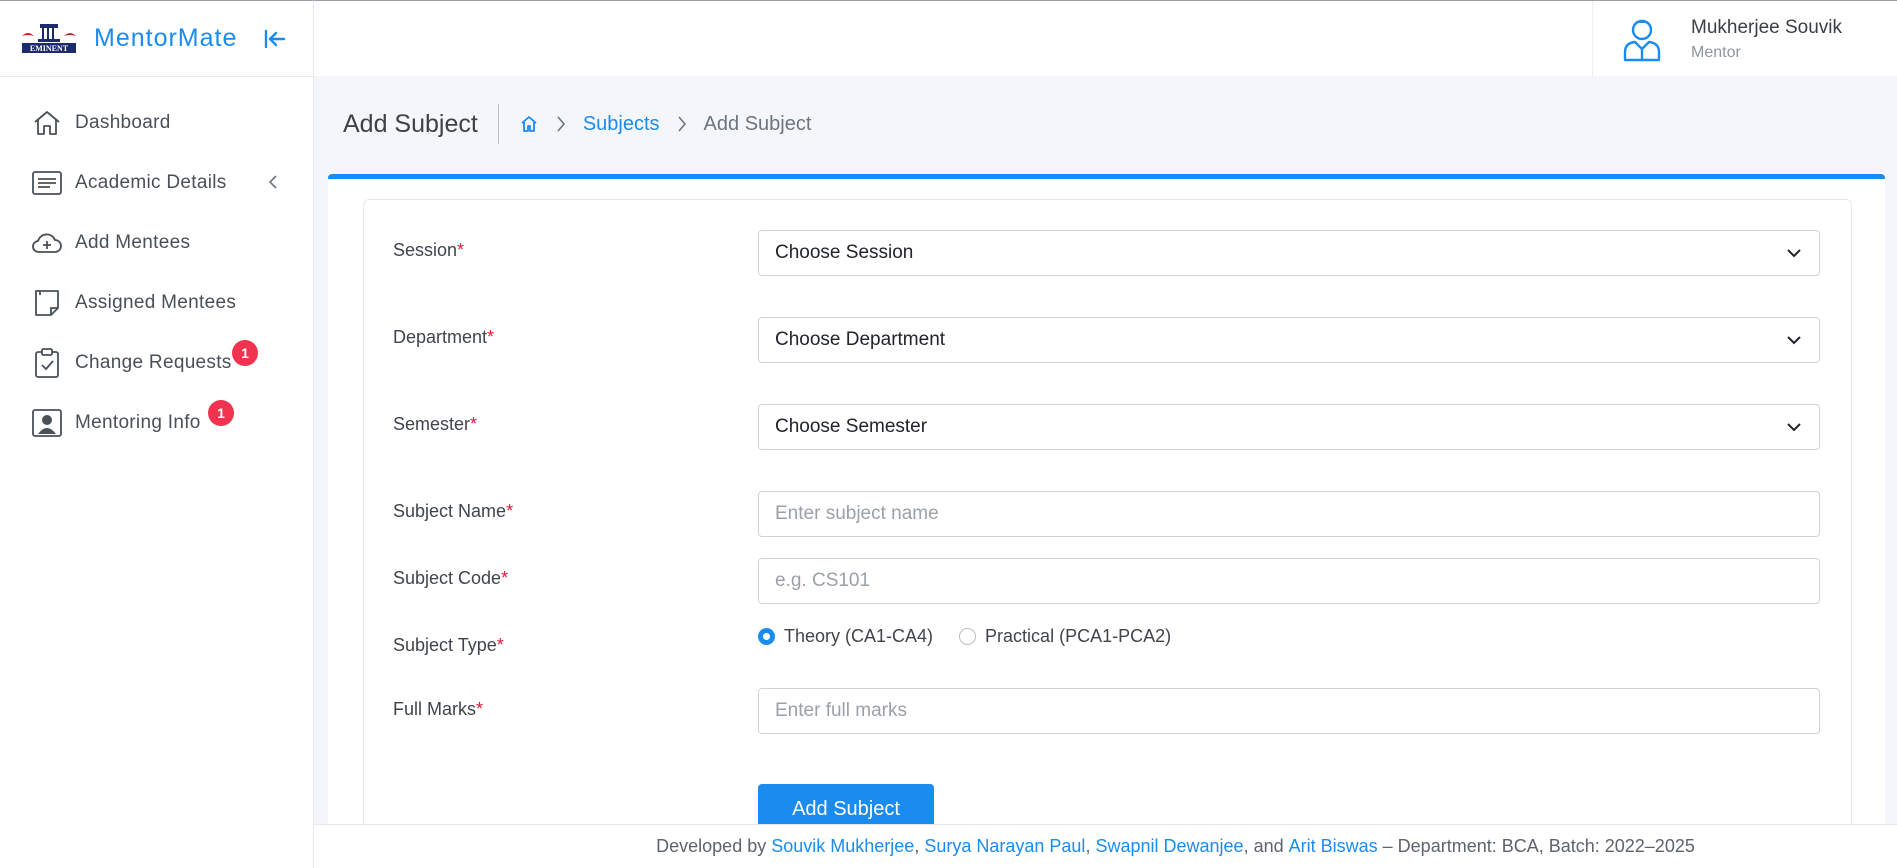 Image resolution: width=1897 pixels, height=868 pixels. What do you see at coordinates (665, 124) in the screenshot?
I see `breadcrumb: Subjects Add Subject` at bounding box center [665, 124].